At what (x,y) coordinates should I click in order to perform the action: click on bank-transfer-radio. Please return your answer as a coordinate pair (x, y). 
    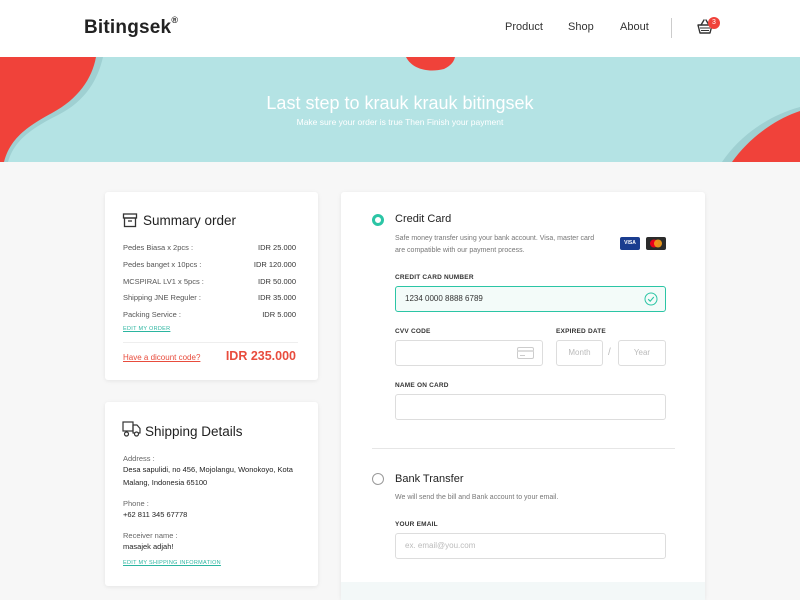
    Looking at the image, I should click on (378, 479).